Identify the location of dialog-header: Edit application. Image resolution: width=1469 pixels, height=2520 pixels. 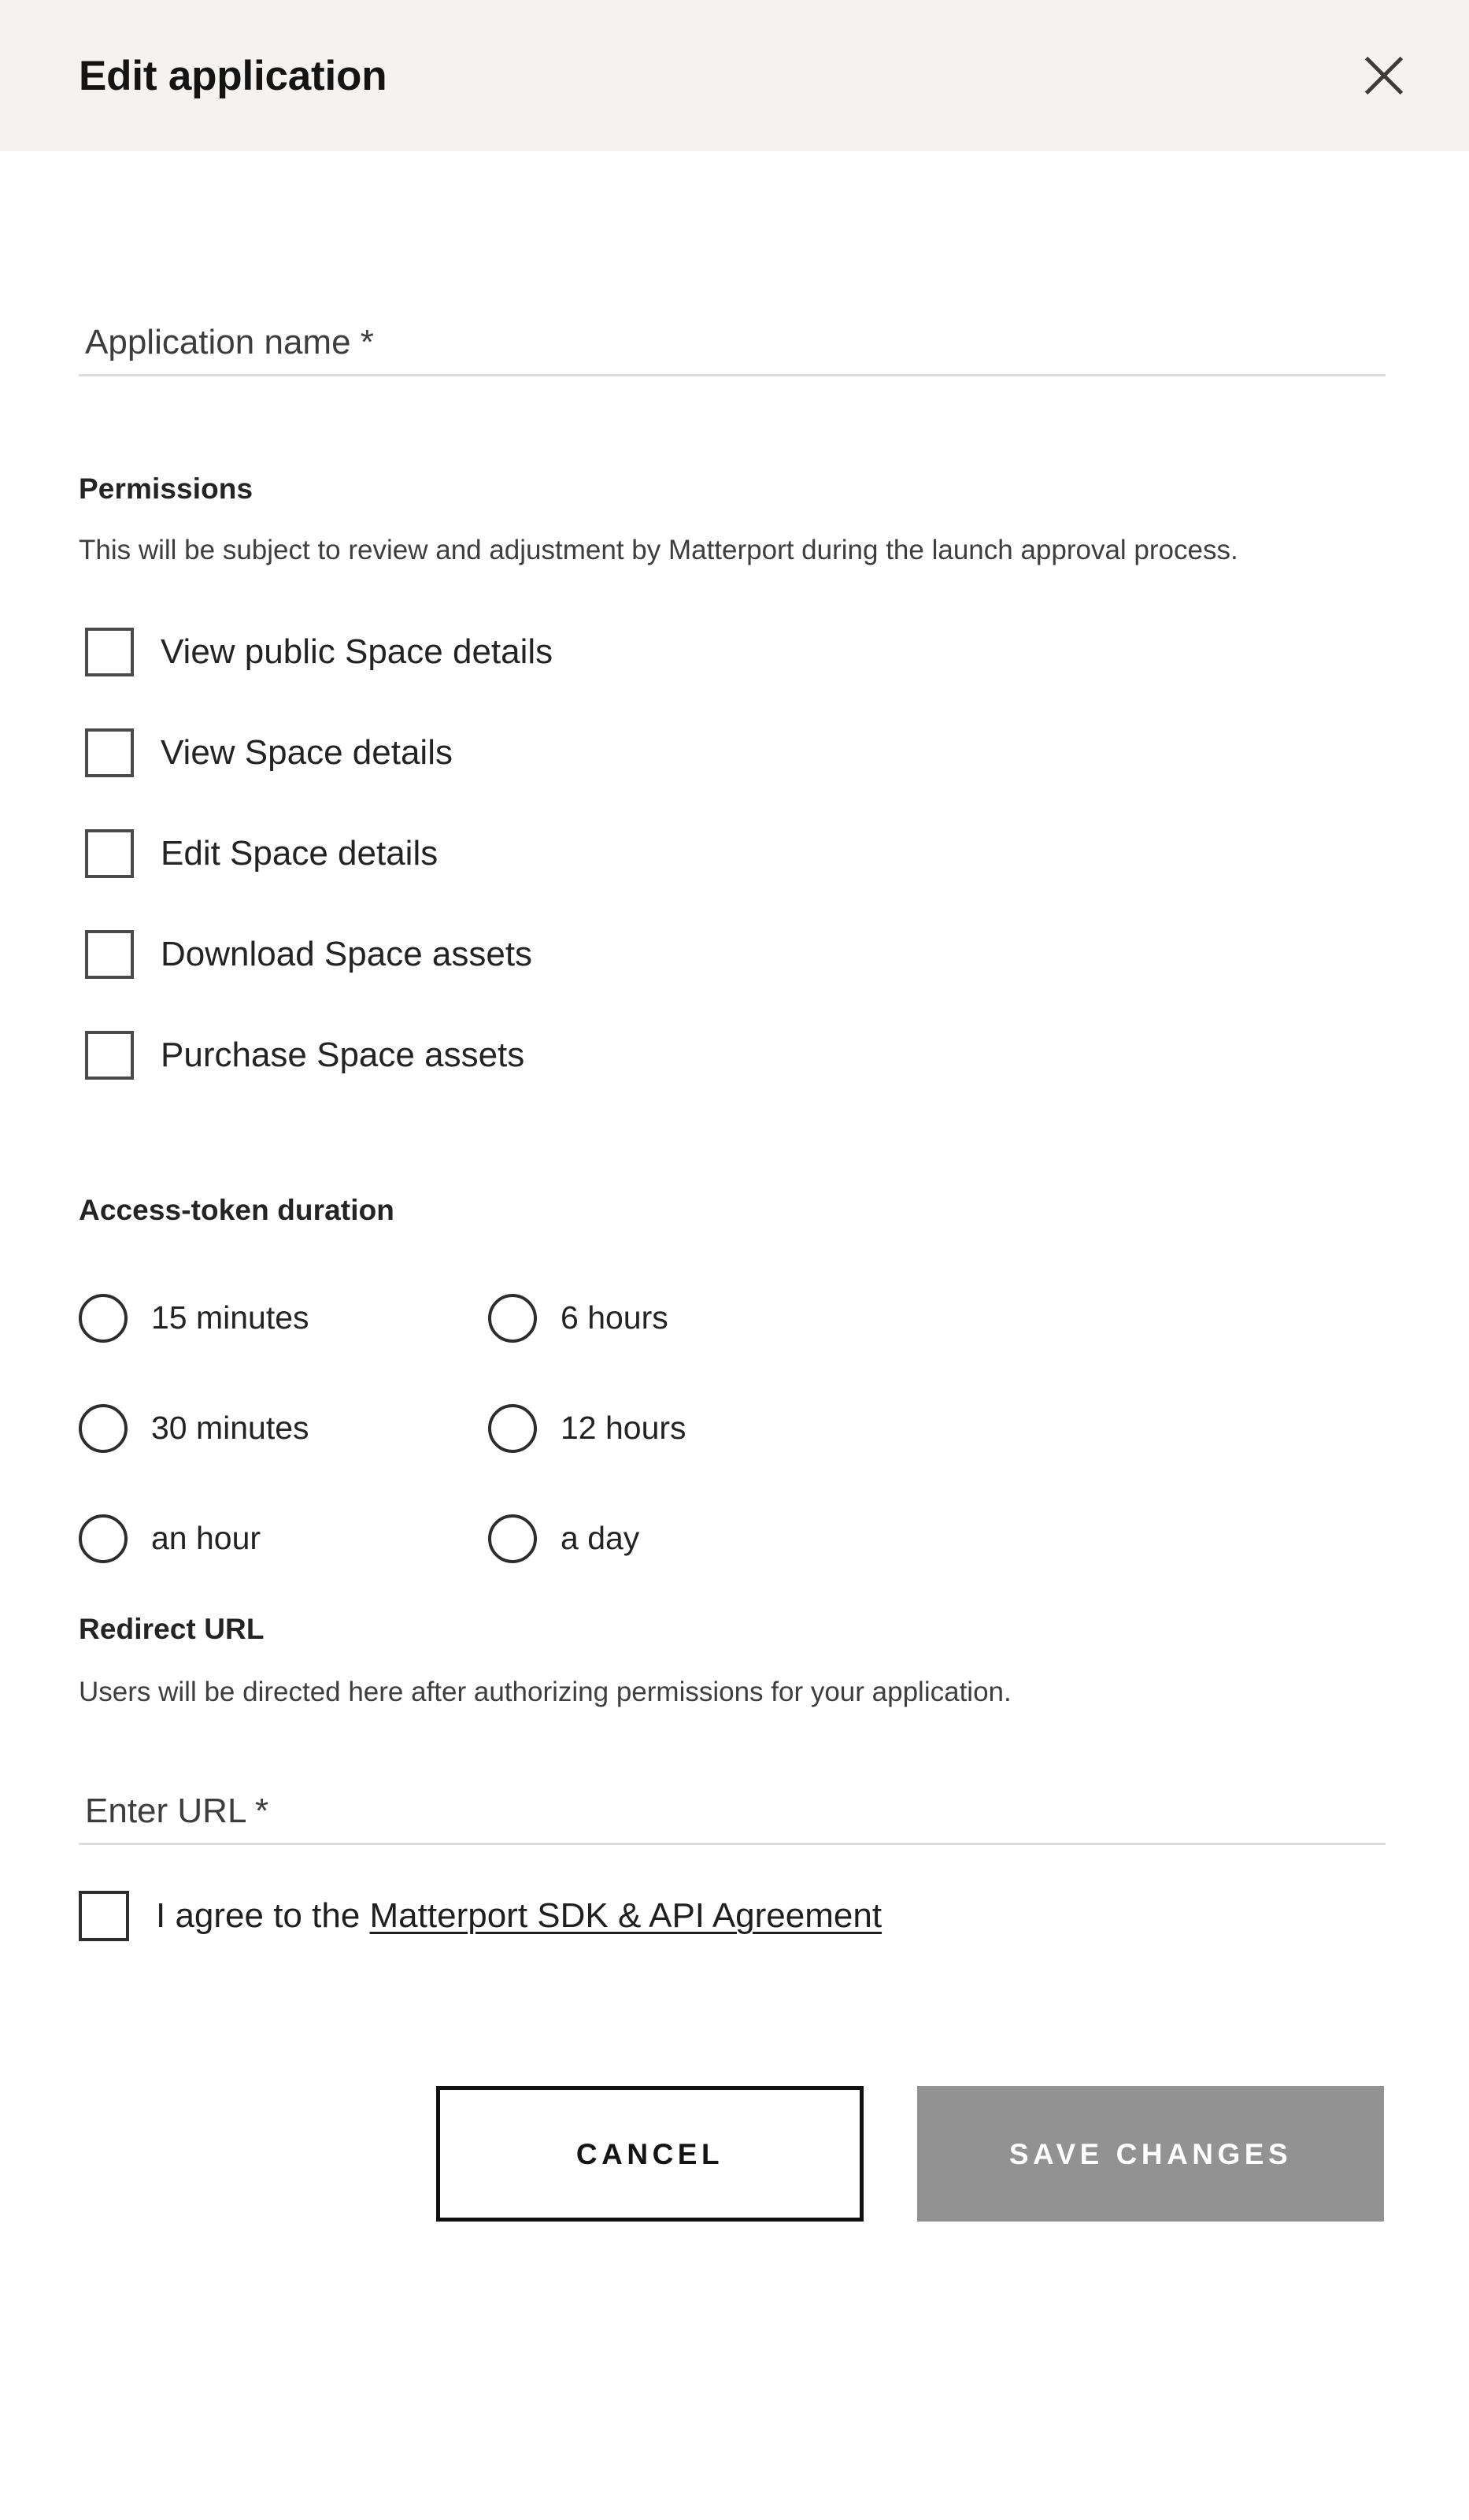
(734, 75).